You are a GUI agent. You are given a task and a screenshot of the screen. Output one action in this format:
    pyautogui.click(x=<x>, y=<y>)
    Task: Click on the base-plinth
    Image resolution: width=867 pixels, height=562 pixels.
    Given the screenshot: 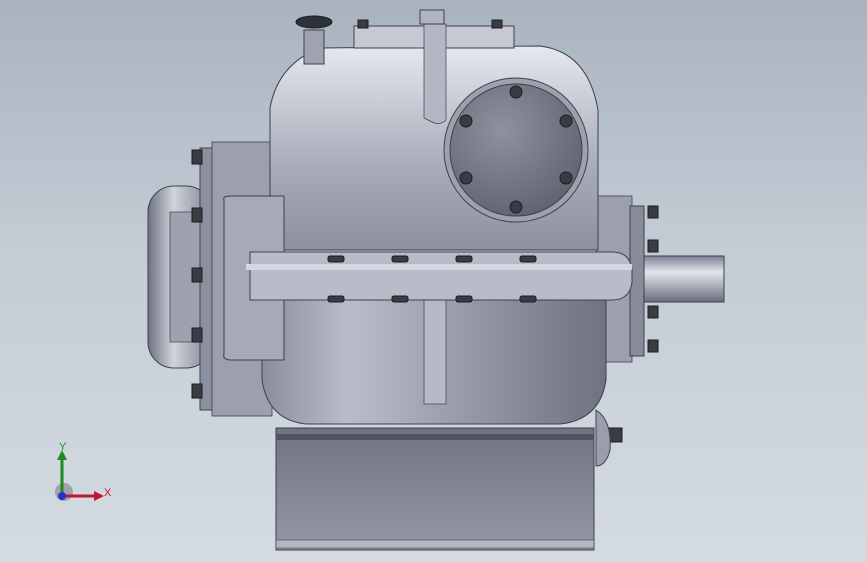 What is the action you would take?
    pyautogui.click(x=435, y=489)
    